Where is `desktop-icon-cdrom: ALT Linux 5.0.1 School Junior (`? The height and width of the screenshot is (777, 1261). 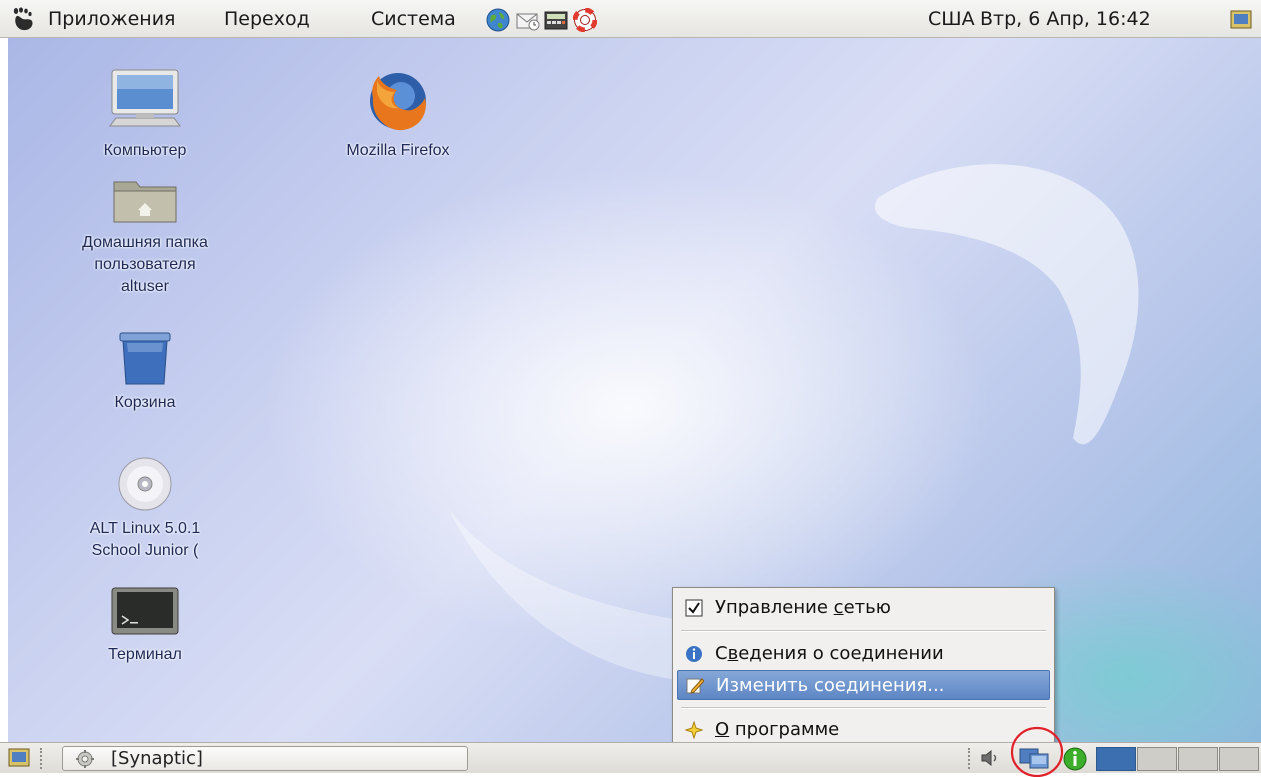 desktop-icon-cdrom: ALT Linux 5.0.1 School Junior ( is located at coordinates (145, 509).